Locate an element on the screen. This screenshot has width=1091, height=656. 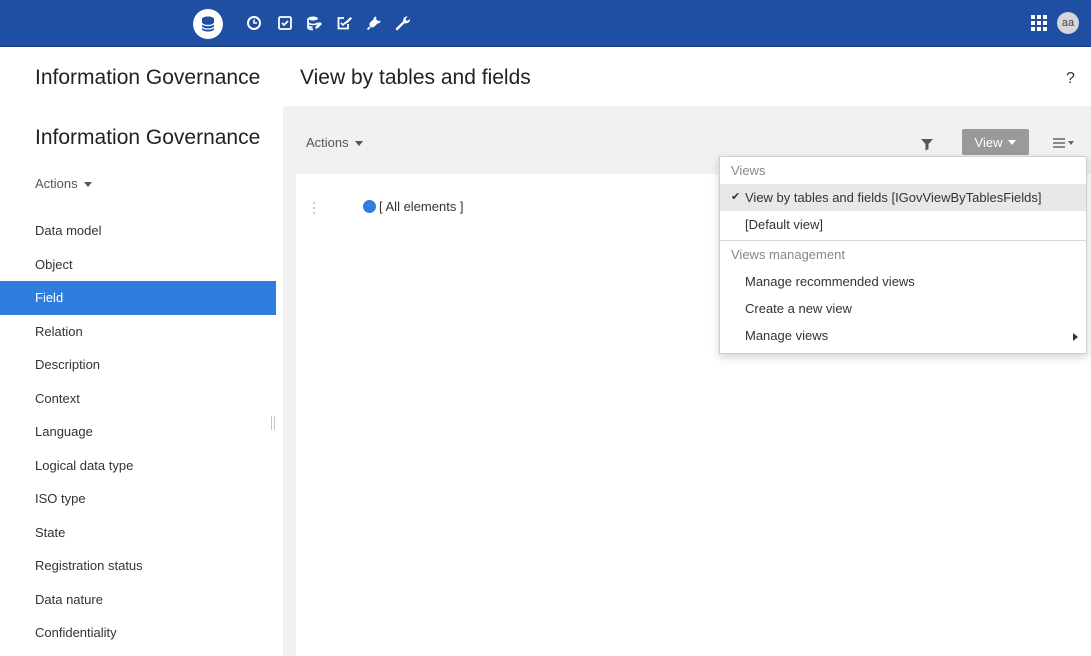
sidebar-item-state: State is located at coordinates (138, 533).